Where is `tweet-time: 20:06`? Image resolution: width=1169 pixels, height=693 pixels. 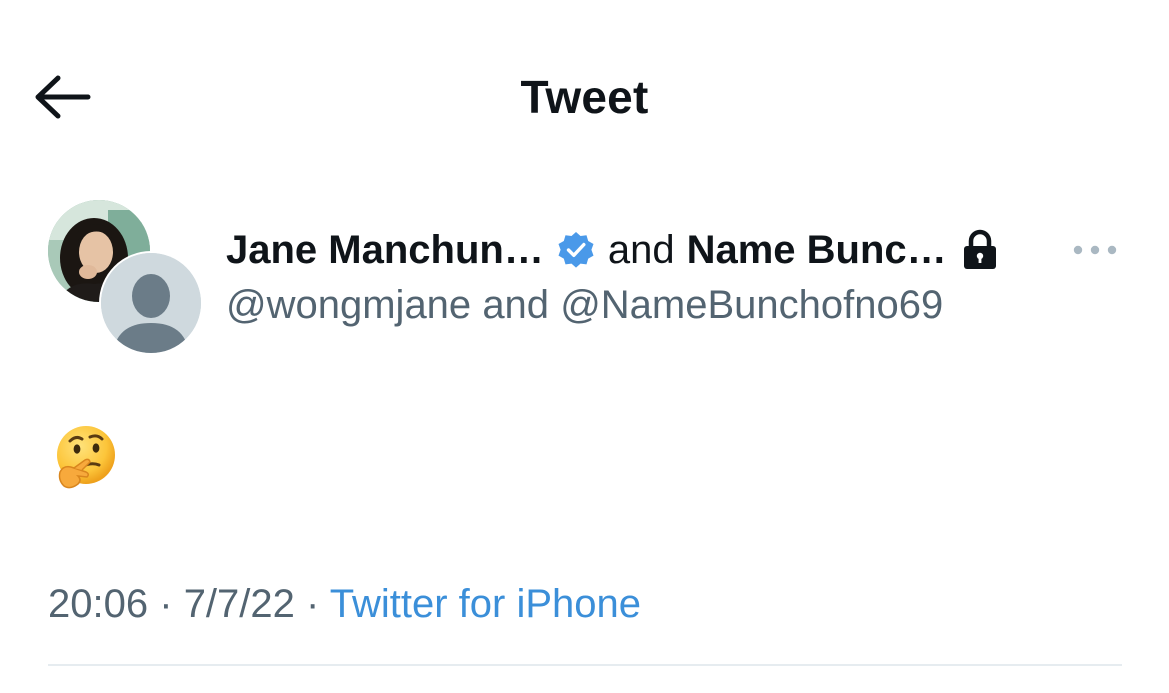
tweet-time: 20:06 is located at coordinates (98, 604).